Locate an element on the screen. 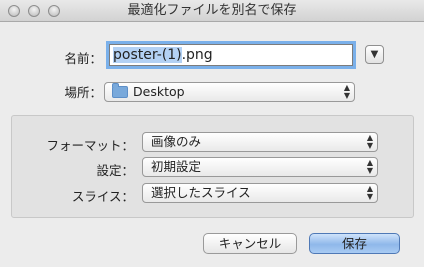 This screenshot has width=424, height=267. settings-value: 初期設定 is located at coordinates (176, 166).